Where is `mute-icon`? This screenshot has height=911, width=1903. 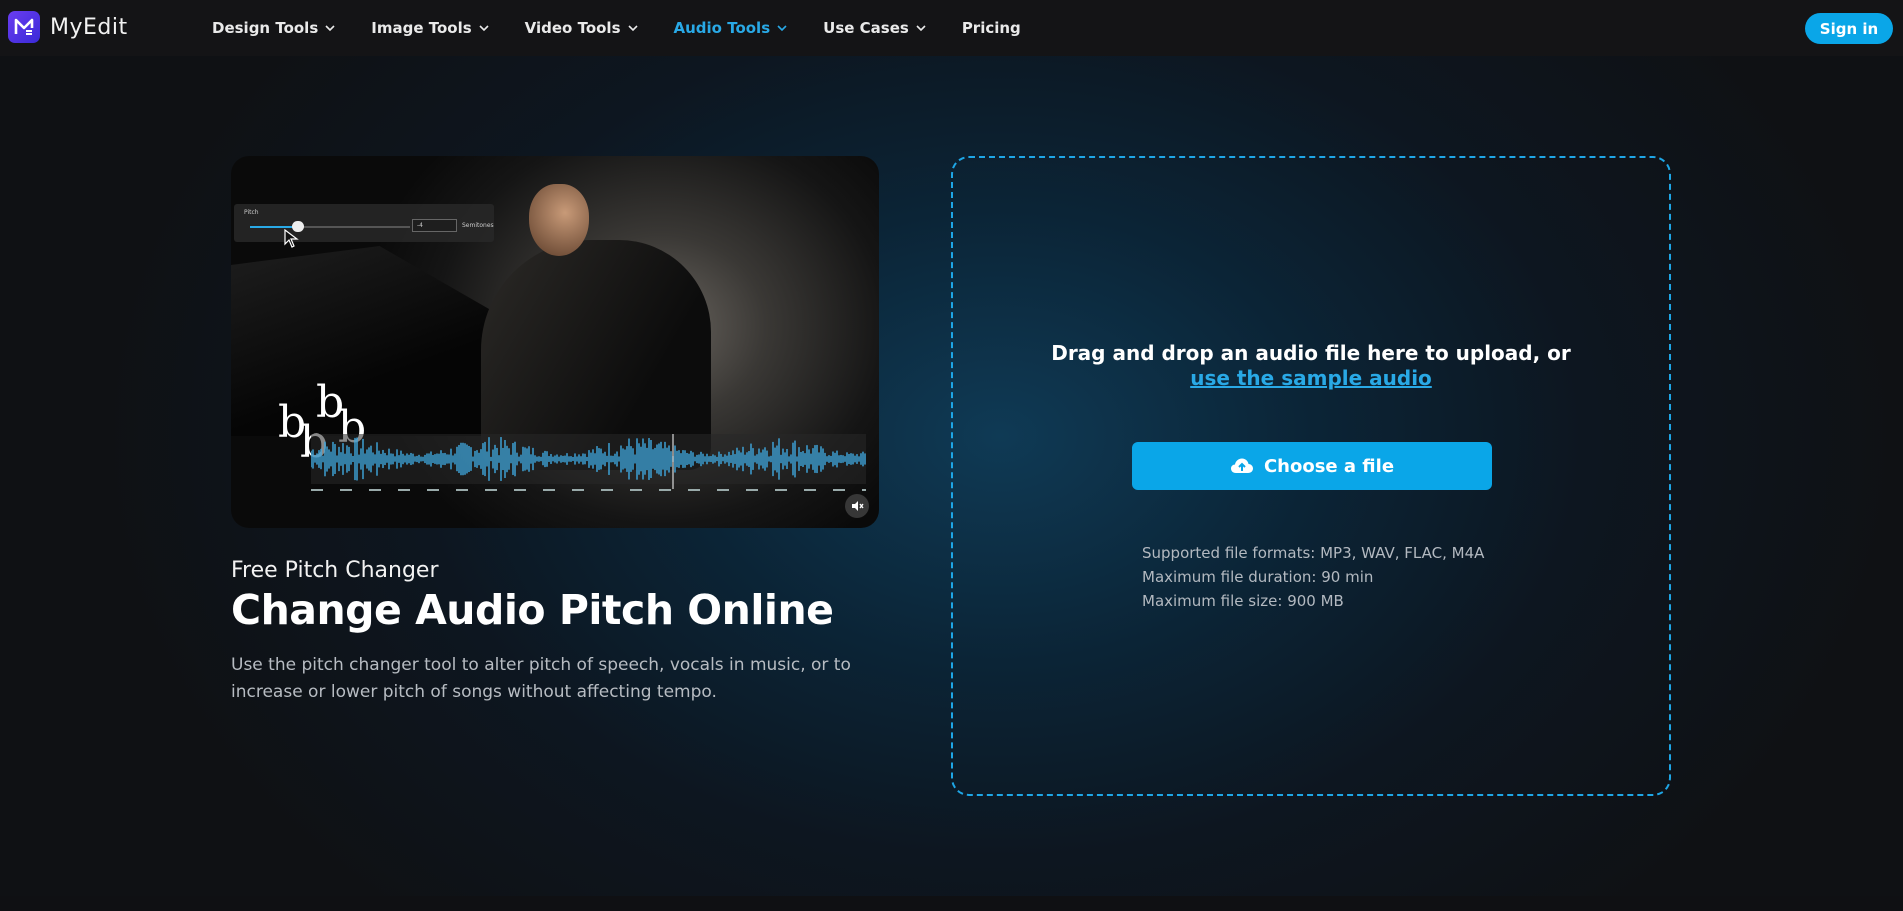 mute-icon is located at coordinates (858, 506).